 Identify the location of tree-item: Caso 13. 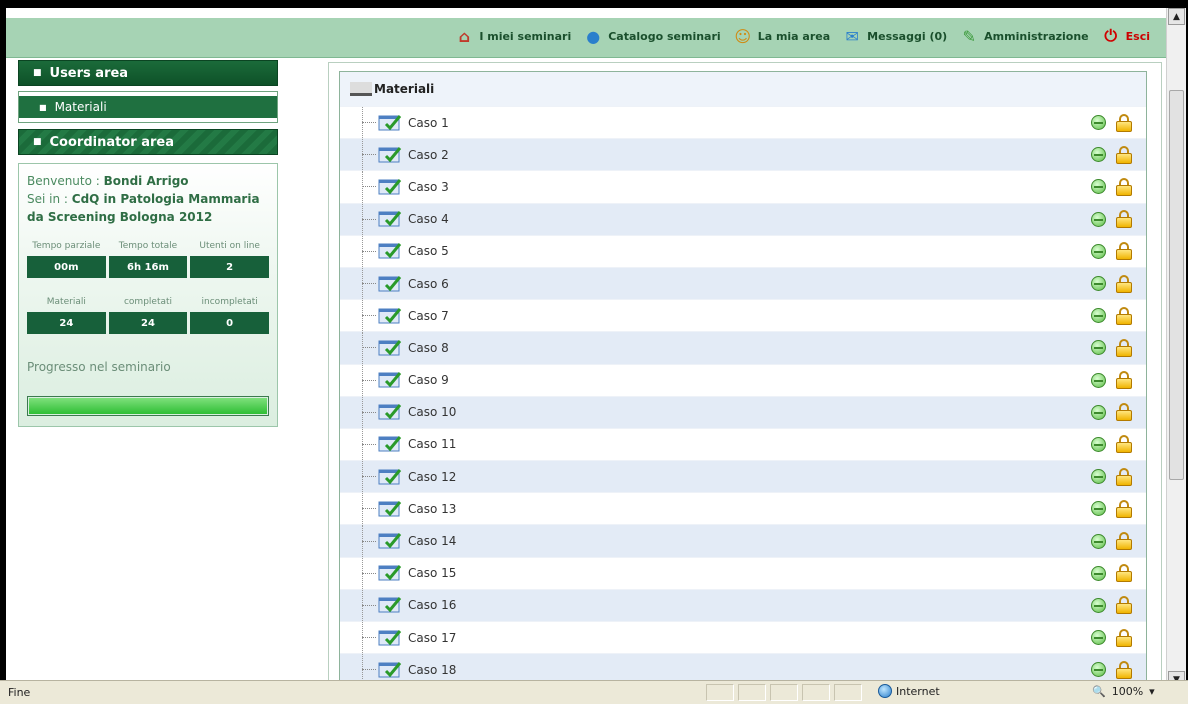
(743, 508).